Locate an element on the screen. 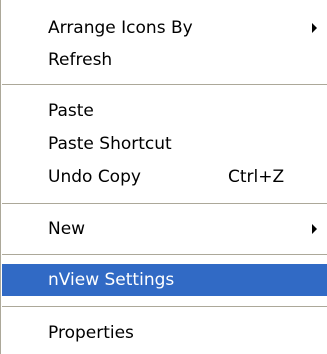 The height and width of the screenshot is (354, 327). menu-item-label: Arrange Icons By is located at coordinates (120, 28).